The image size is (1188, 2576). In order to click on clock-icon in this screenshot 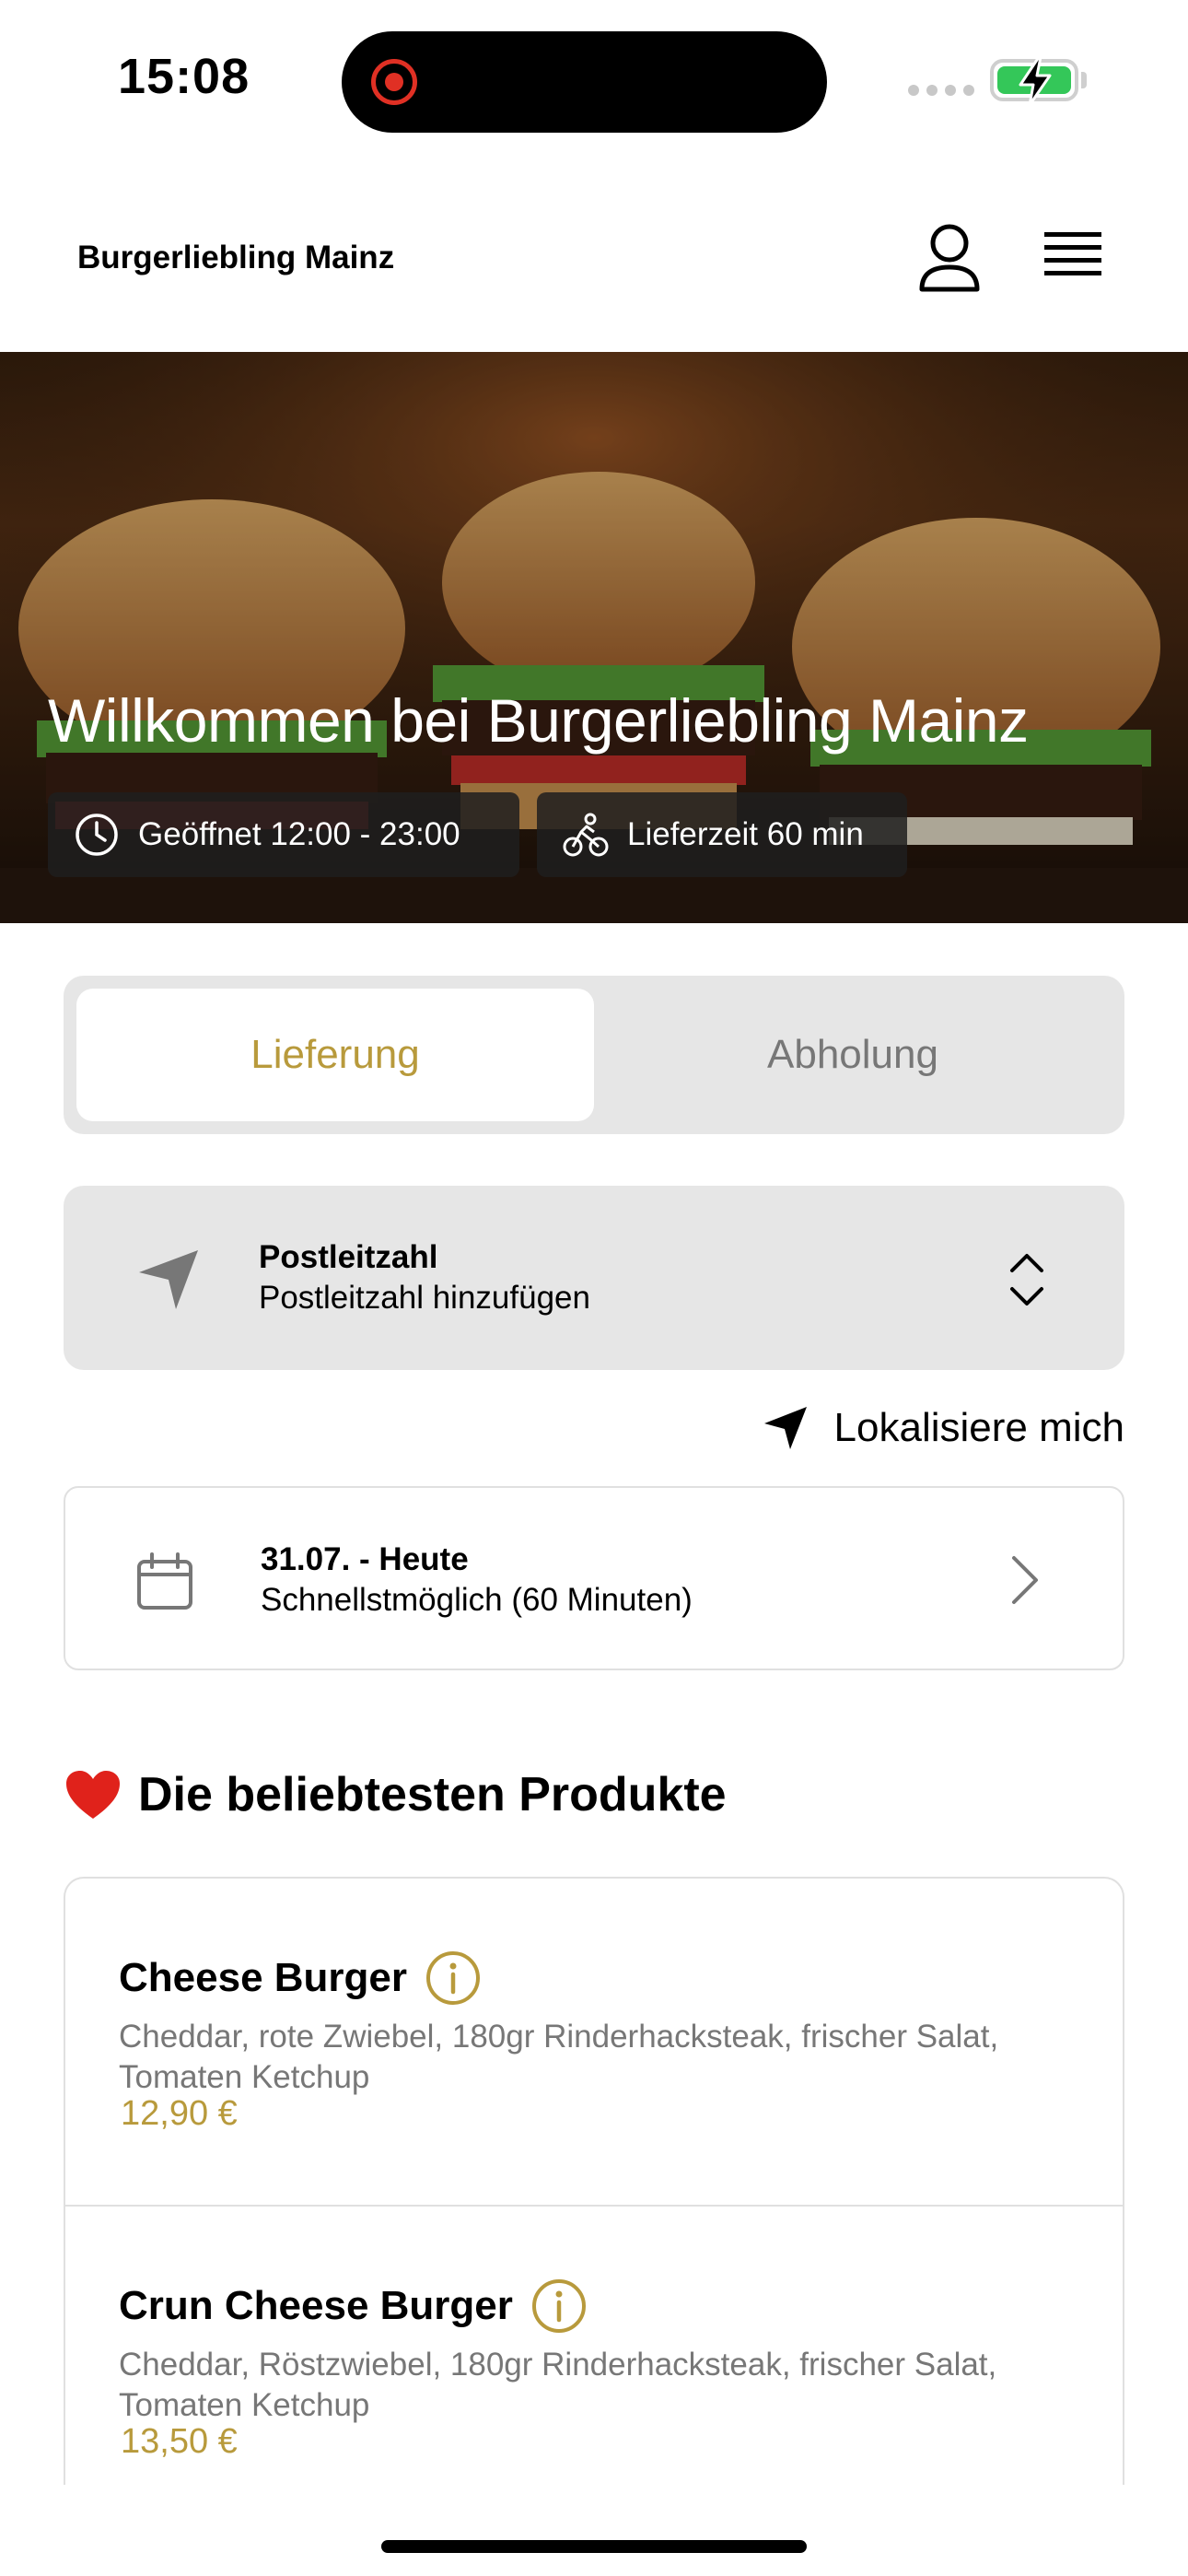, I will do `click(97, 835)`.